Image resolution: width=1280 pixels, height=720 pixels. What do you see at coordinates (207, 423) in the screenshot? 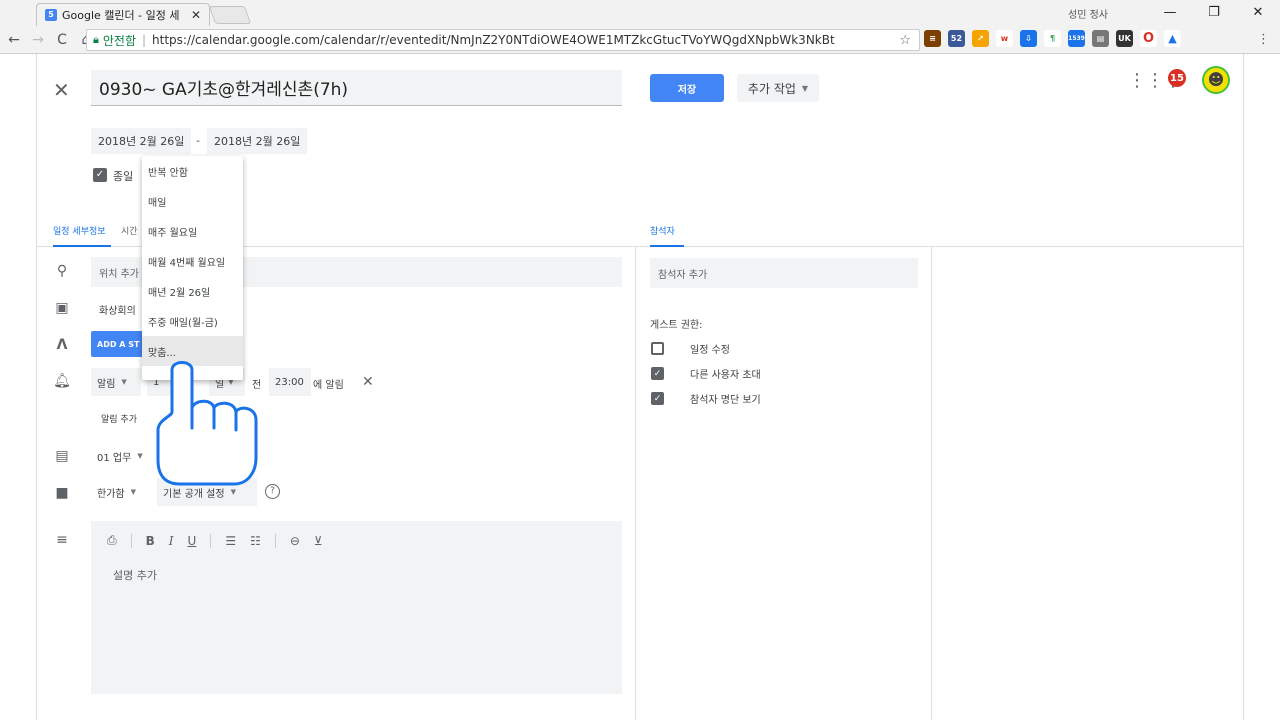
I see `hand-pointer-icon` at bounding box center [207, 423].